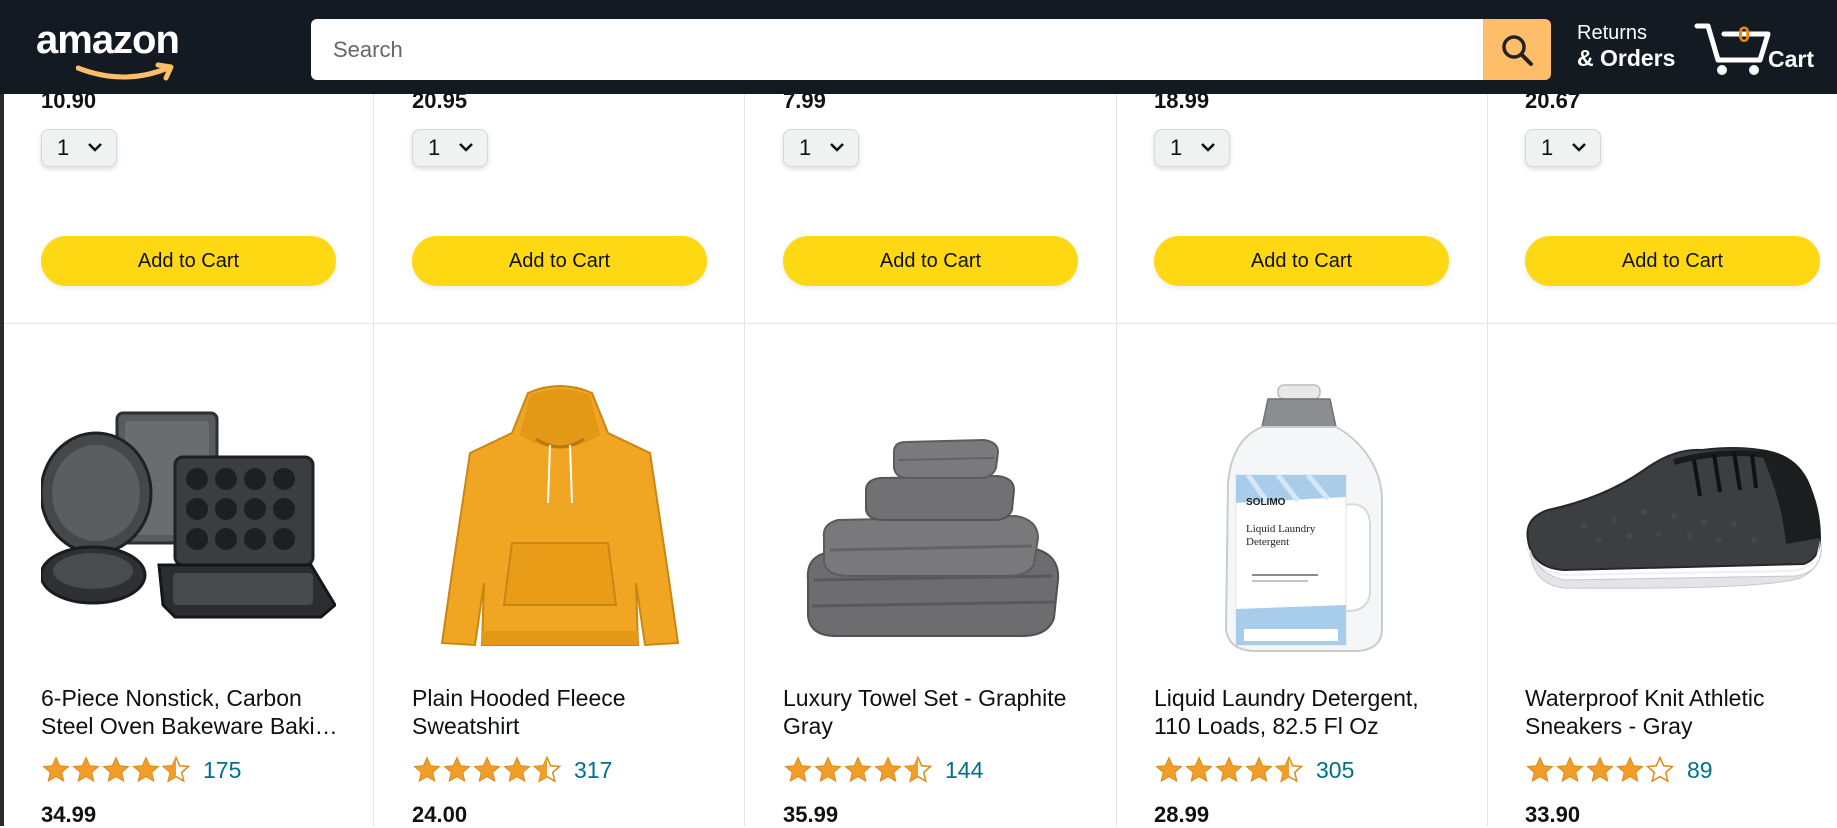  I want to click on search-button, so click(1517, 49).